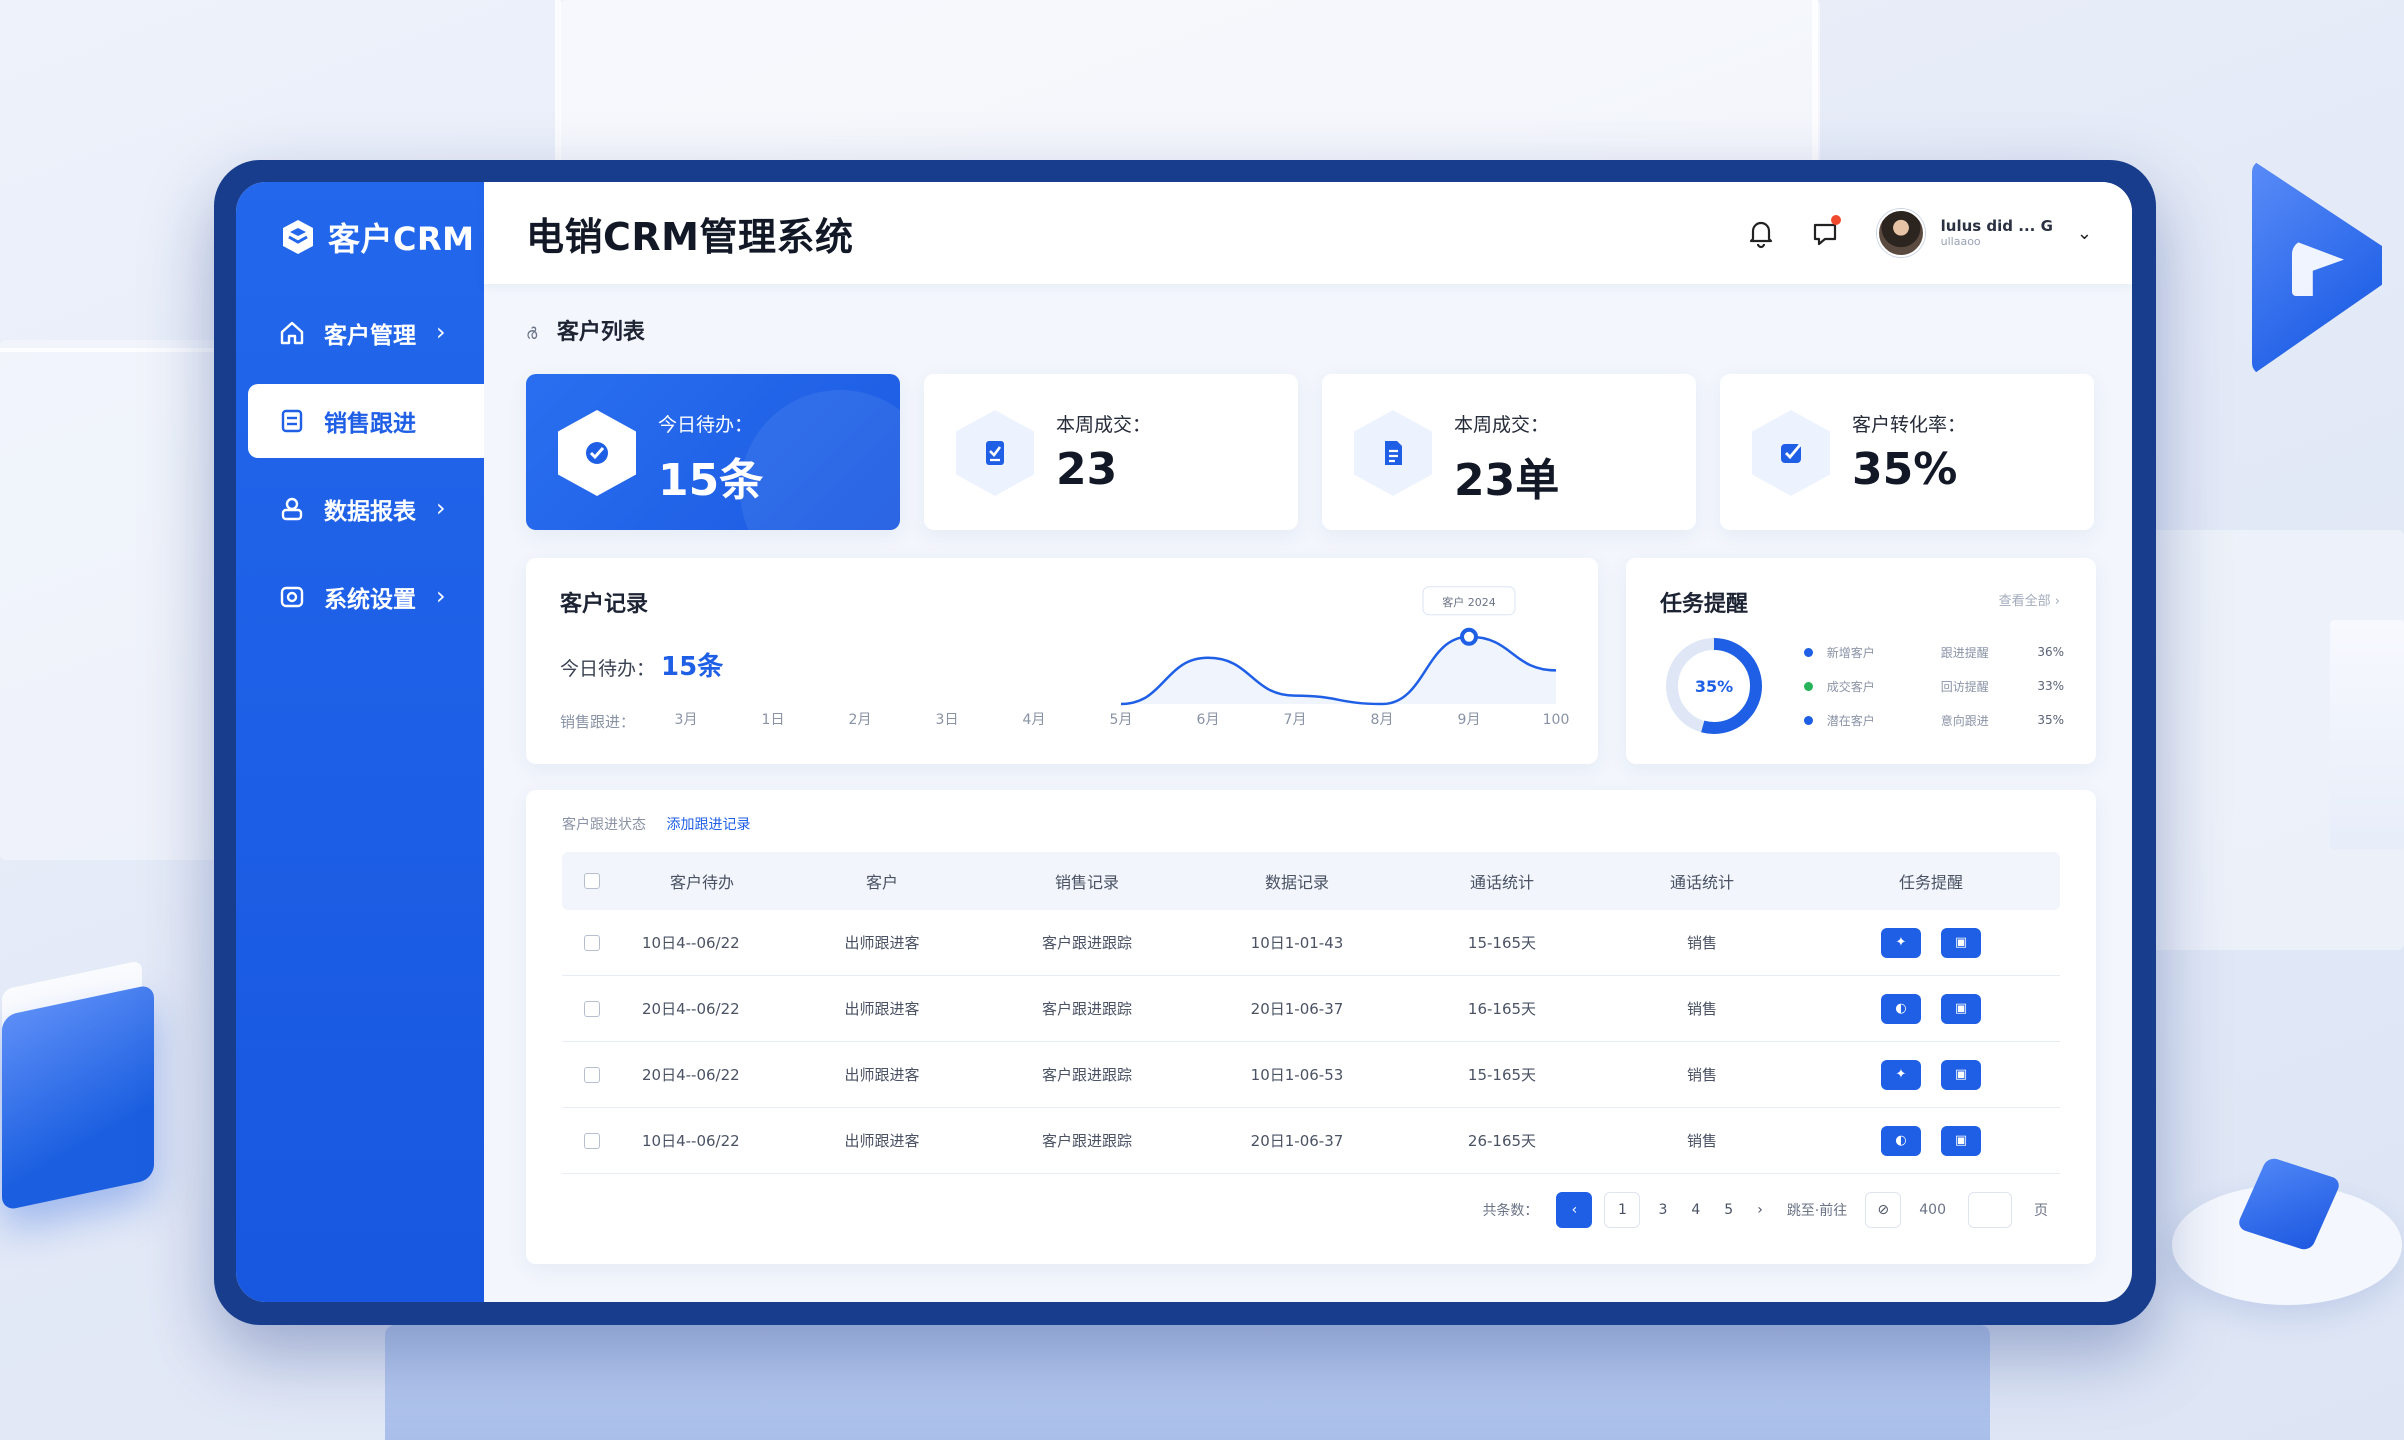 The image size is (2404, 1440). I want to click on table-cell: 20日4--06/22, so click(691, 1009).